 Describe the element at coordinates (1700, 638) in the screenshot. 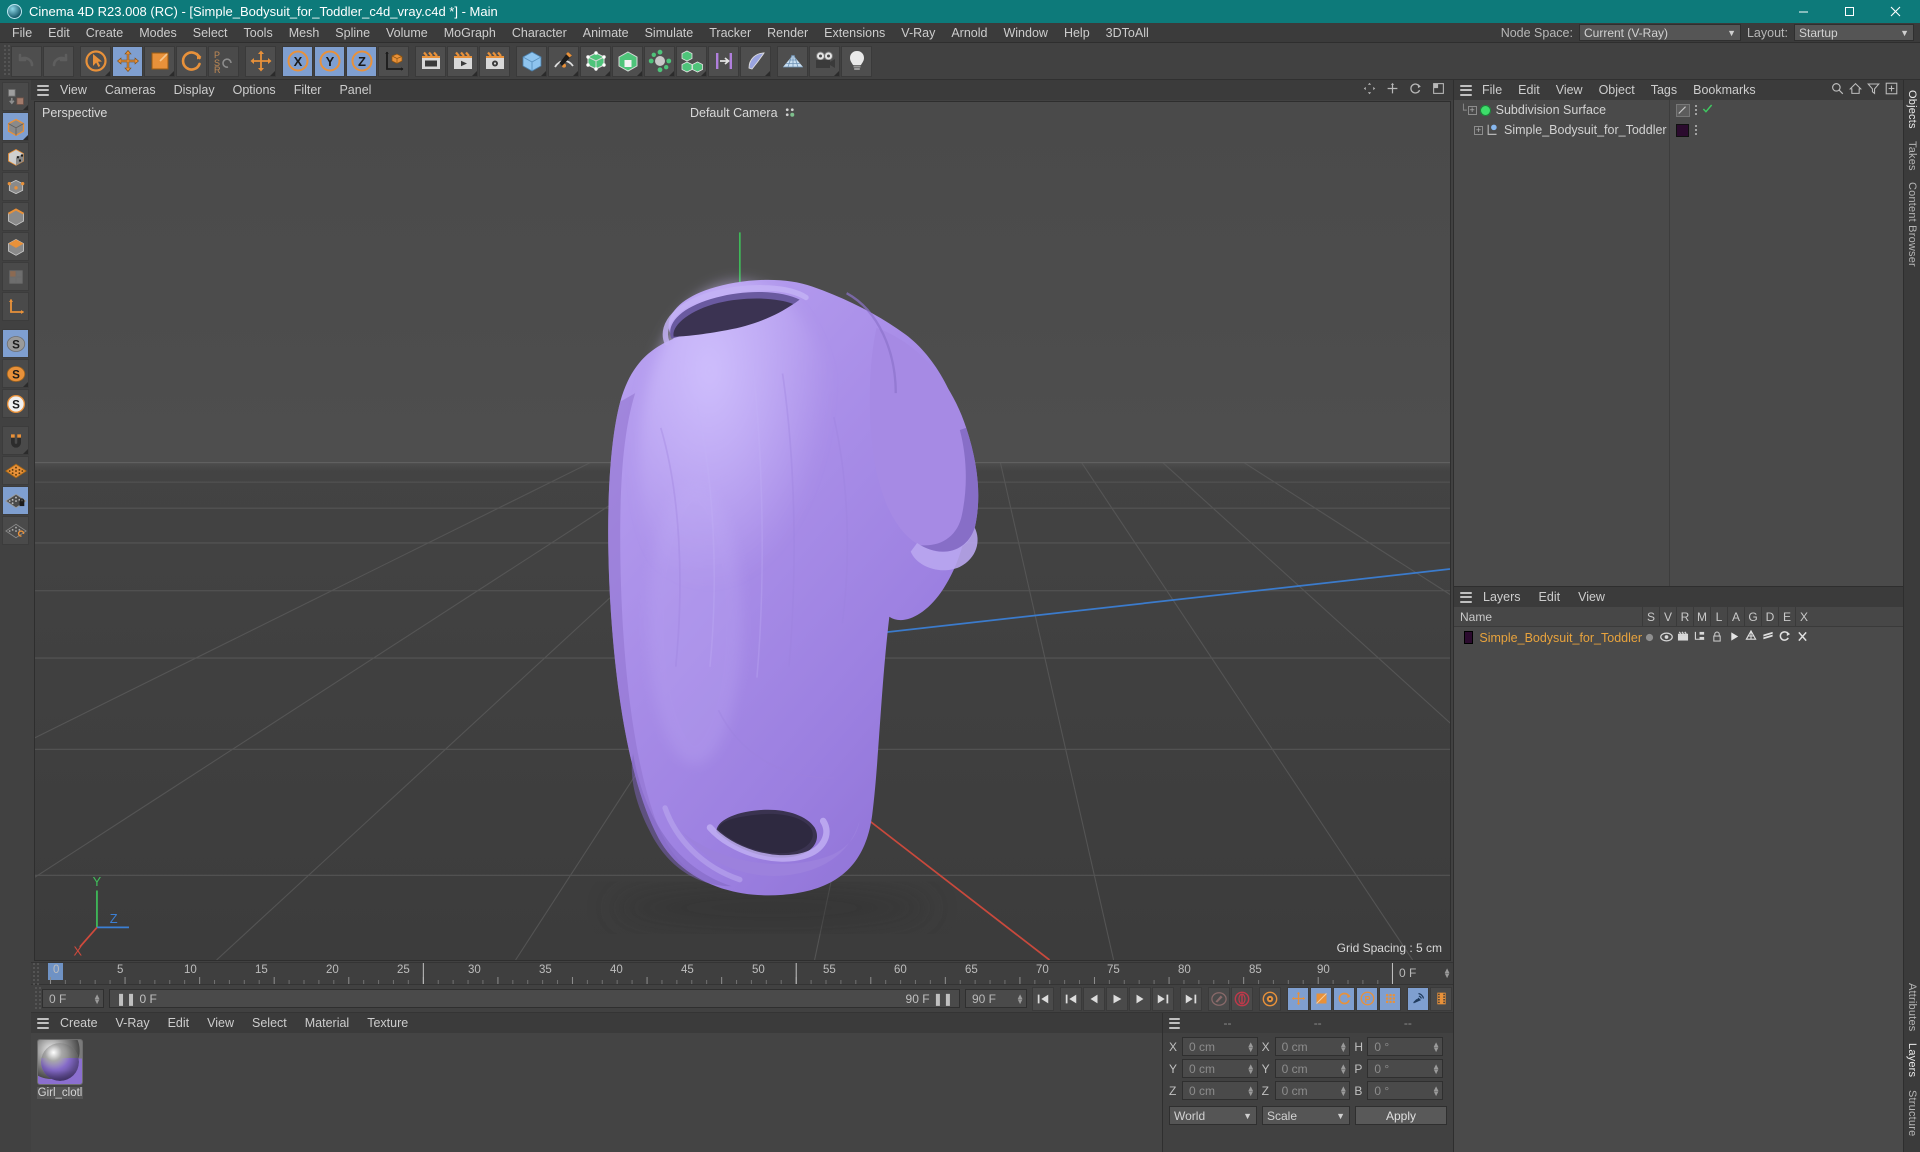

I see `layer-manager-icon` at that location.